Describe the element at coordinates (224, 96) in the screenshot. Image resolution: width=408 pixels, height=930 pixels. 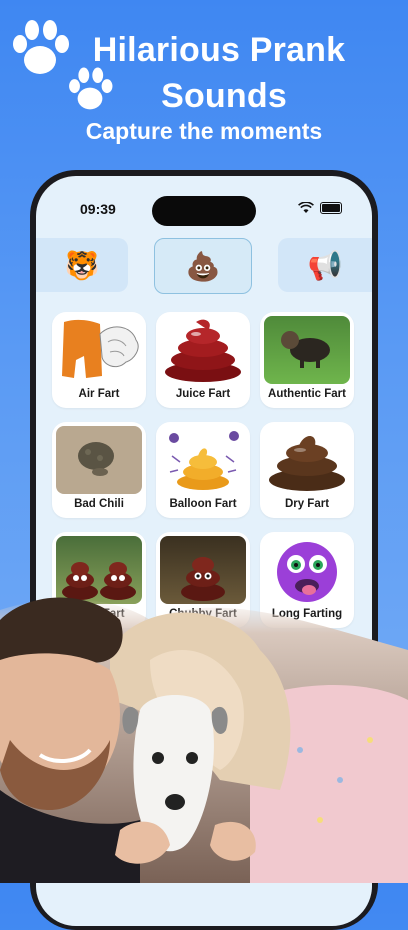
I see `headline-line-2: Sounds` at that location.